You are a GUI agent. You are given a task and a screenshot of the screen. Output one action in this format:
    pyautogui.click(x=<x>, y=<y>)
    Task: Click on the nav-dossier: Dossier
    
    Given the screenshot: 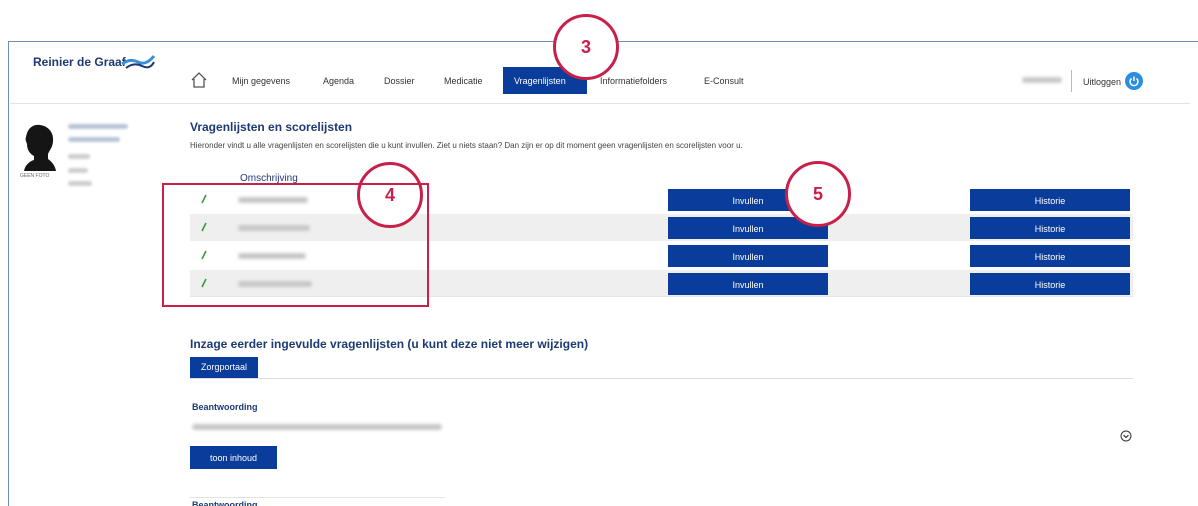 What is the action you would take?
    pyautogui.click(x=399, y=81)
    